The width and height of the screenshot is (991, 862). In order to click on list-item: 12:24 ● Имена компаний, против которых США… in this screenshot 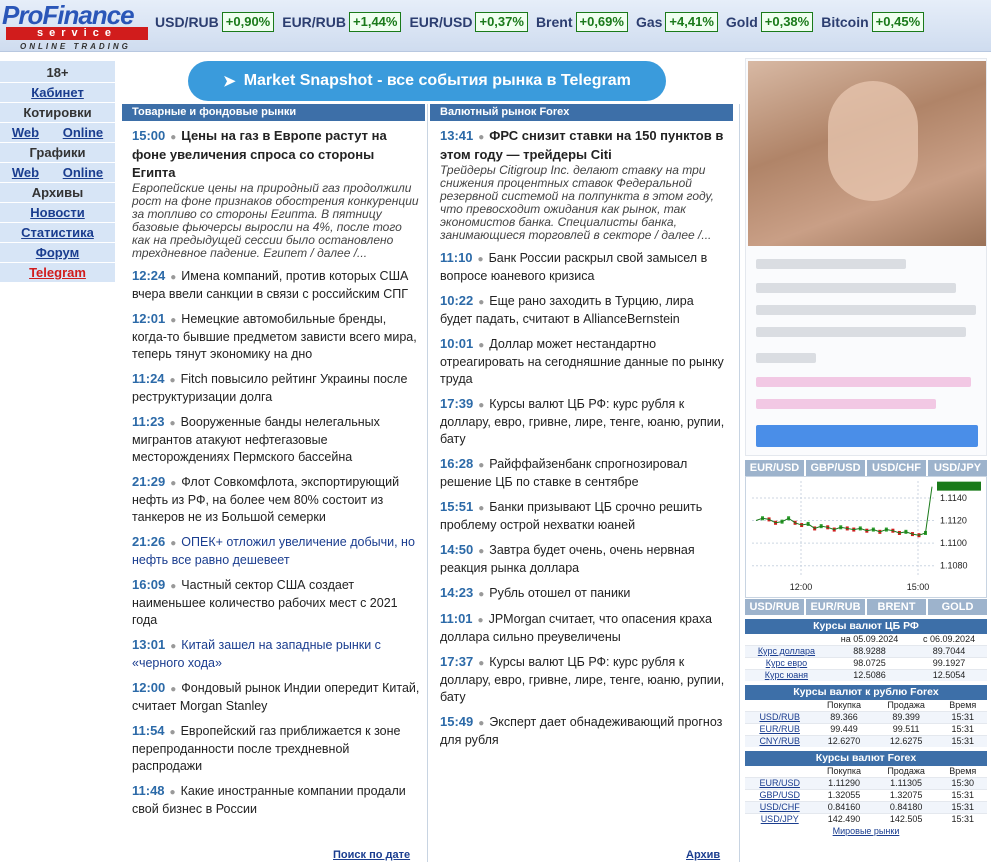, I will do `click(276, 285)`.